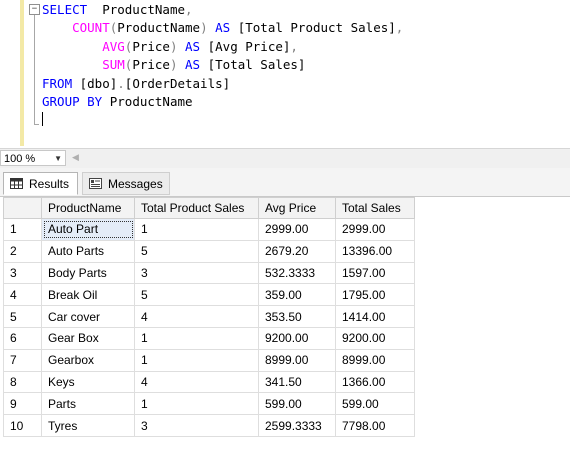 The height and width of the screenshot is (468, 570). I want to click on table-row: 8 Keys 4 341.50 1366.00, so click(209, 382).